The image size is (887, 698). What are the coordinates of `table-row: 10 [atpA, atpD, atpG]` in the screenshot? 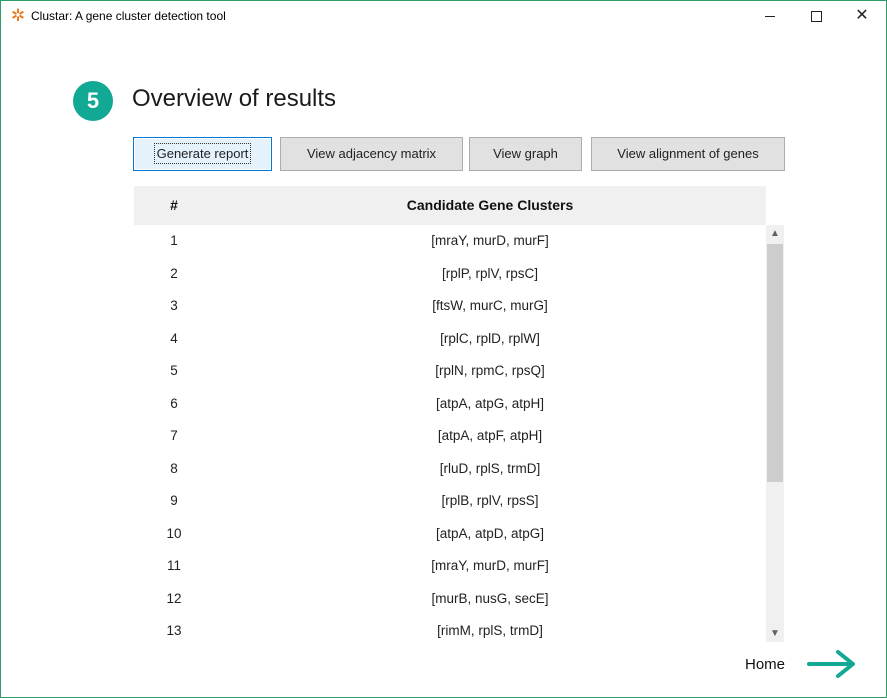 It's located at (450, 534).